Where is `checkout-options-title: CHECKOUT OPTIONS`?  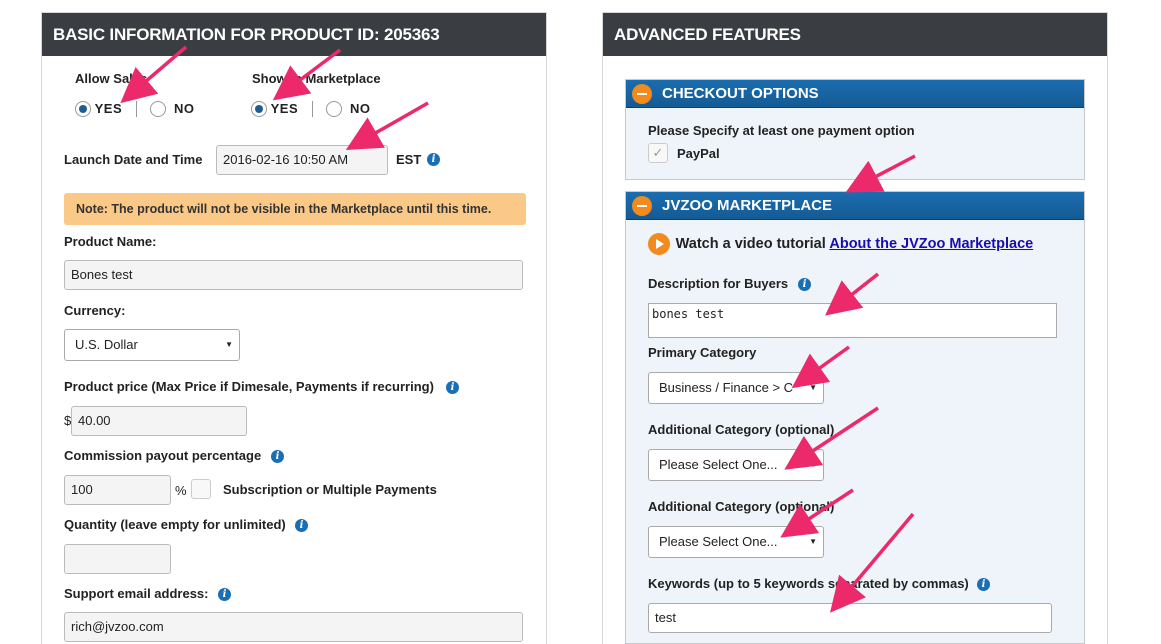 checkout-options-title: CHECKOUT OPTIONS is located at coordinates (740, 93).